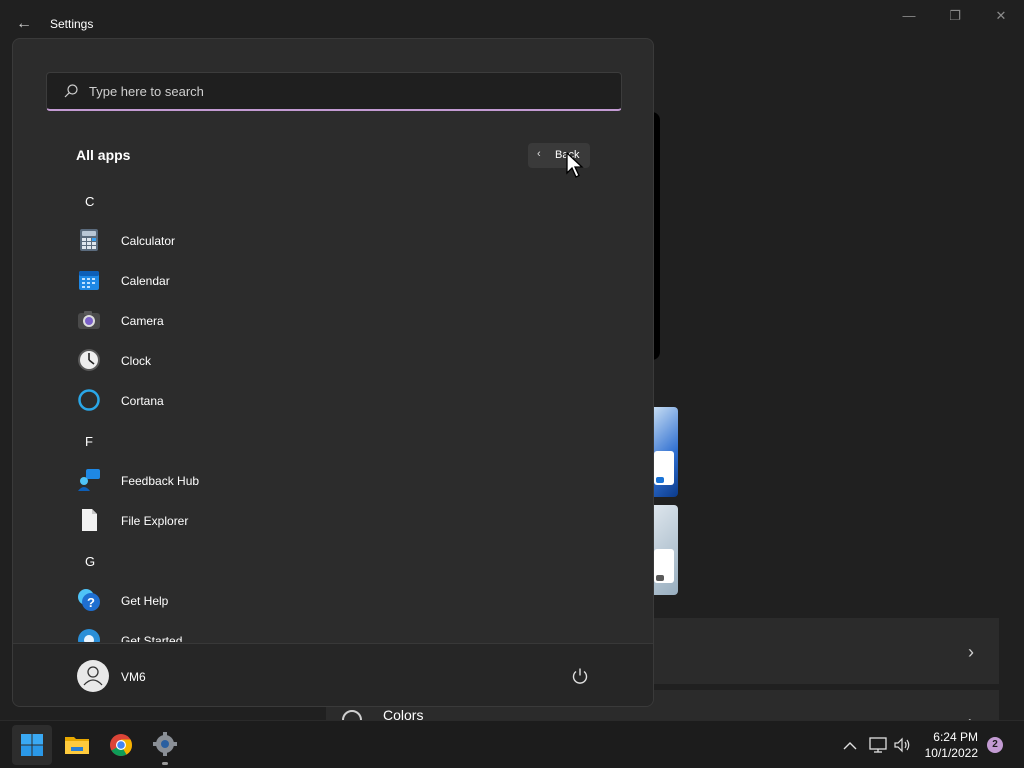 This screenshot has height=768, width=1024. I want to click on get-started-icon, so click(89, 635).